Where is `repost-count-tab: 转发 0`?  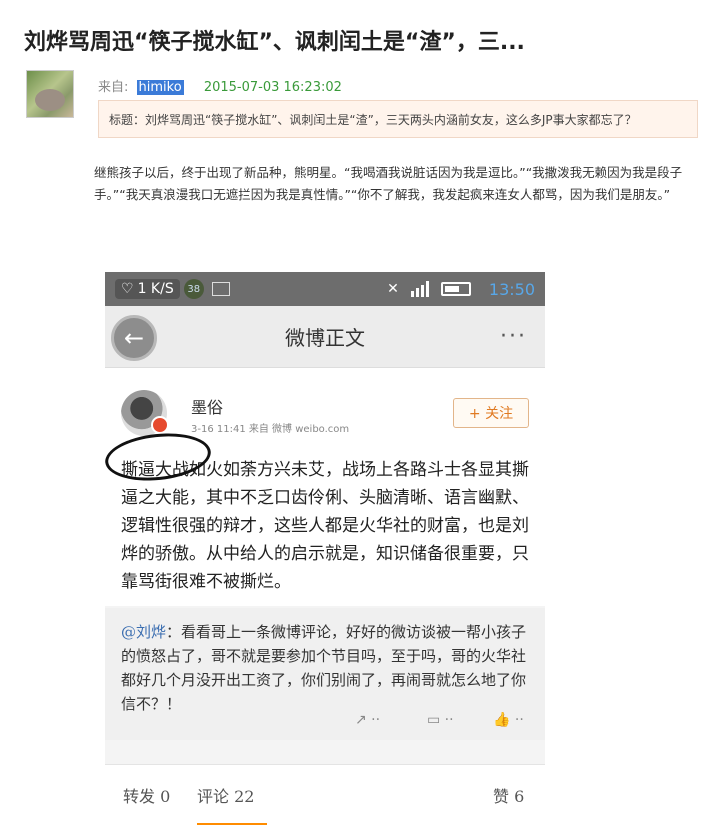
repost-count-tab: 转发 0 is located at coordinates (146, 795).